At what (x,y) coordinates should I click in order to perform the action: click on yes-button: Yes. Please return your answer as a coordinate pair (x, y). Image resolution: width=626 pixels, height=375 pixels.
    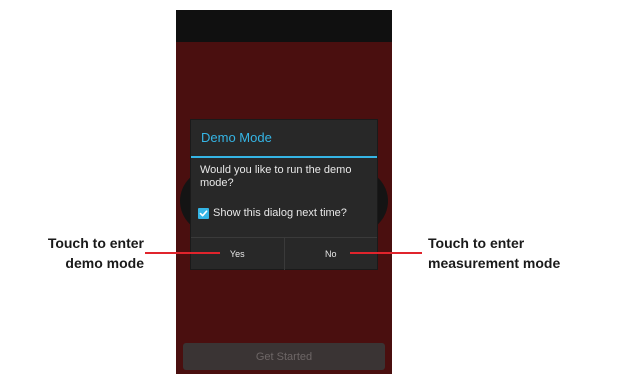
    Looking at the image, I should click on (238, 254).